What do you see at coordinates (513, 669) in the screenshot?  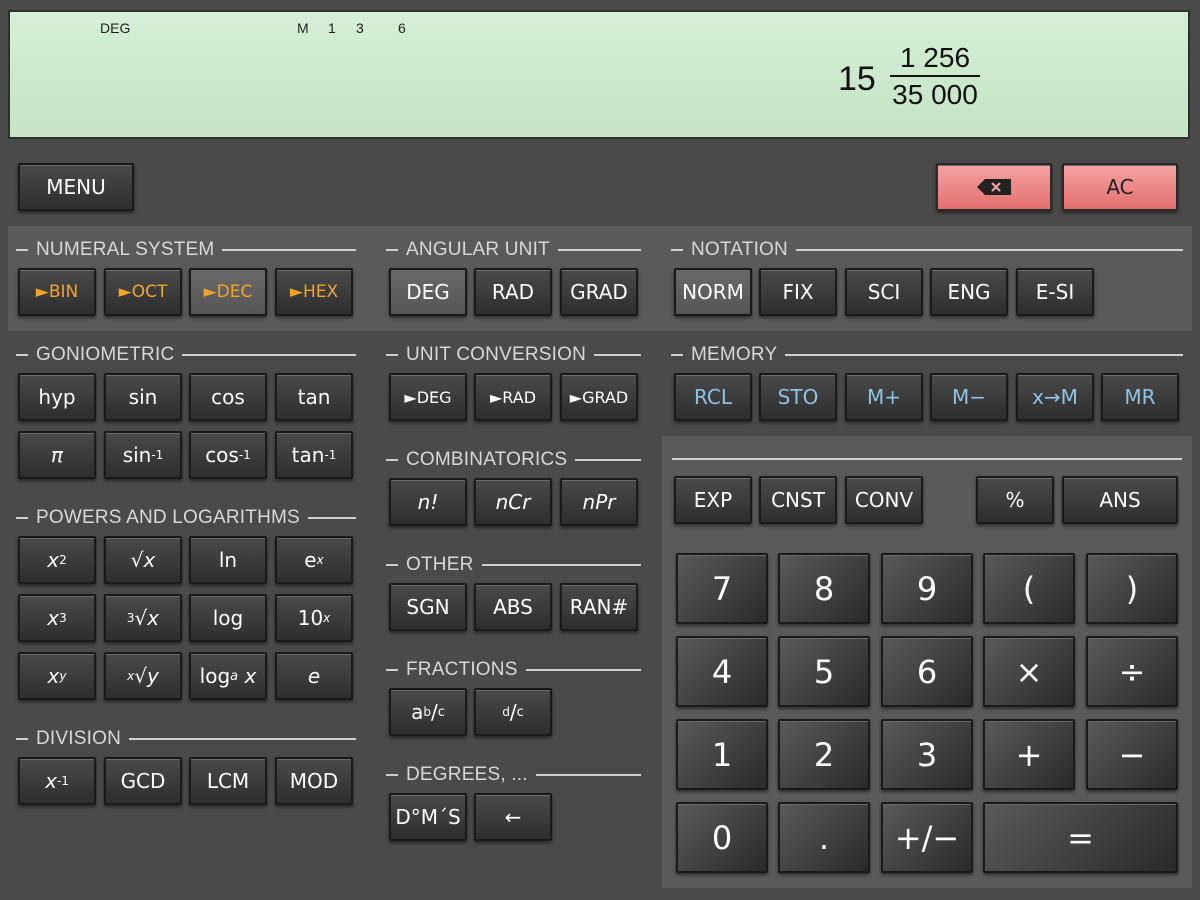 I see `fractions-header: FRACTIONS` at bounding box center [513, 669].